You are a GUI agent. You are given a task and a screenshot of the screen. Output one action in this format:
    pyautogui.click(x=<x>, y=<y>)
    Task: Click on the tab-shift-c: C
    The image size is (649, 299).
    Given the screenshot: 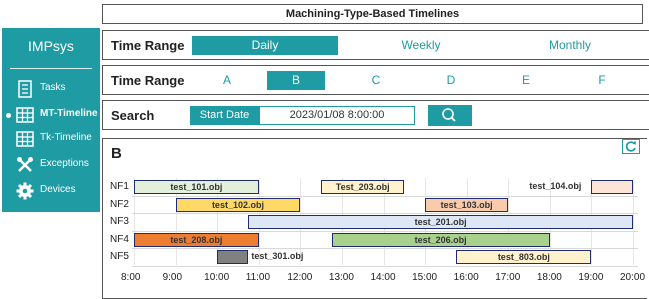 What is the action you would take?
    pyautogui.click(x=376, y=80)
    